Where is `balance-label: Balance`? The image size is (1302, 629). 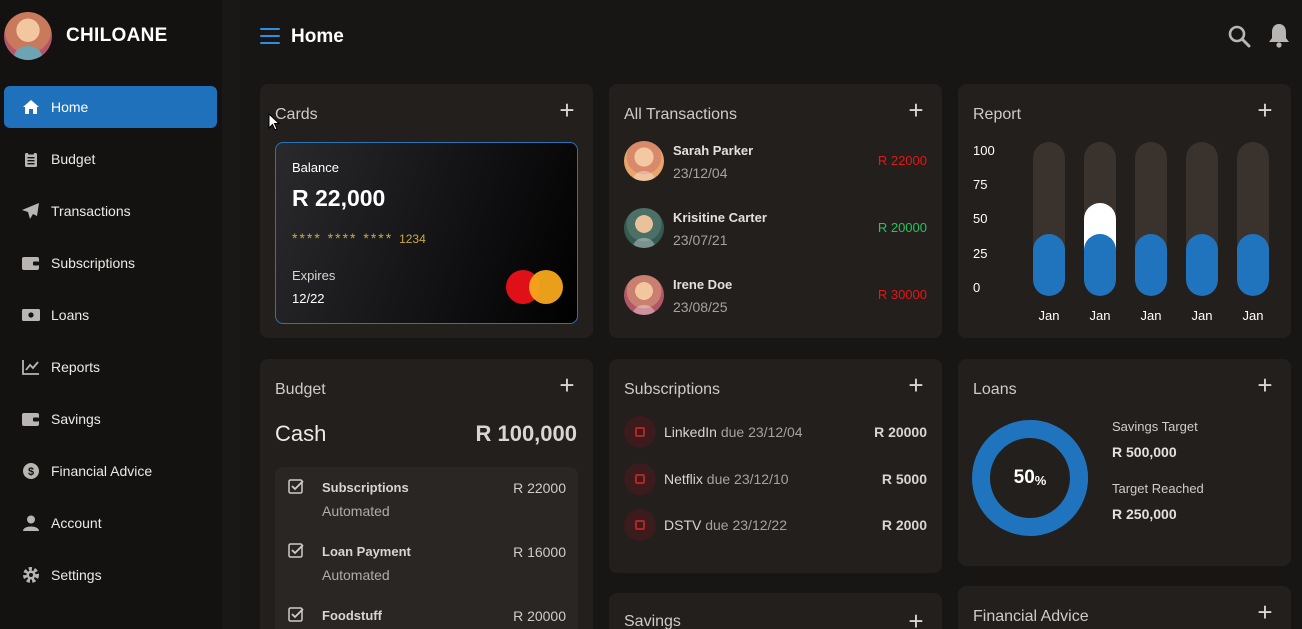
balance-label: Balance is located at coordinates (315, 167).